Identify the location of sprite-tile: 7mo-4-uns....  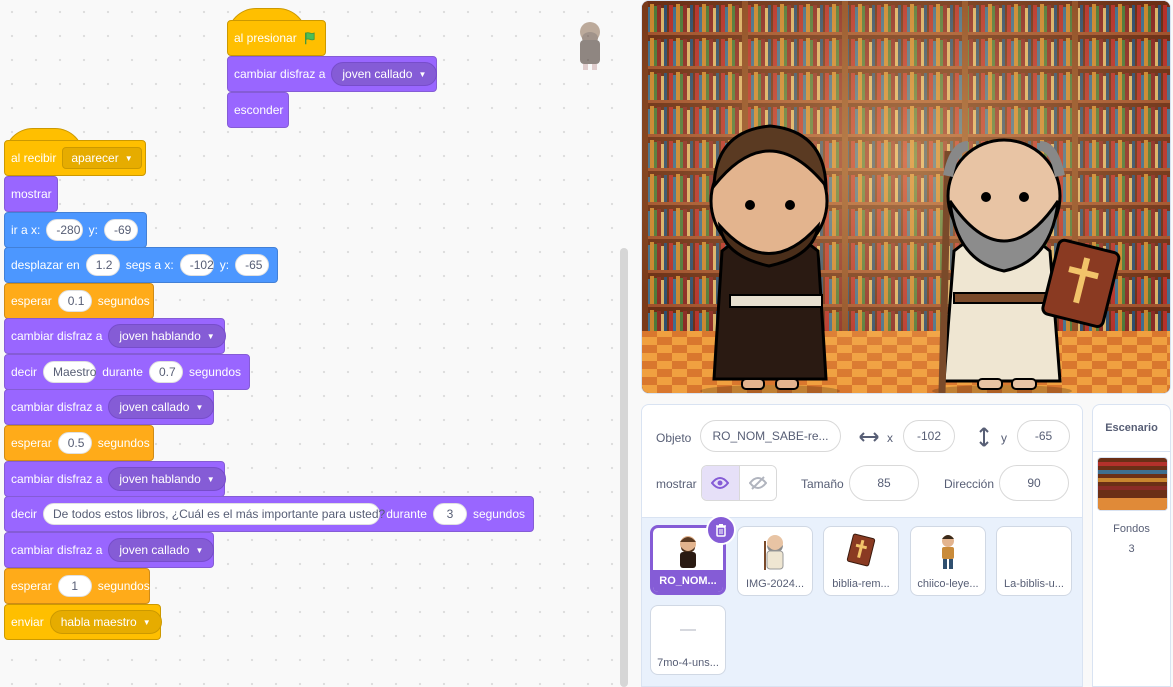
(688, 640).